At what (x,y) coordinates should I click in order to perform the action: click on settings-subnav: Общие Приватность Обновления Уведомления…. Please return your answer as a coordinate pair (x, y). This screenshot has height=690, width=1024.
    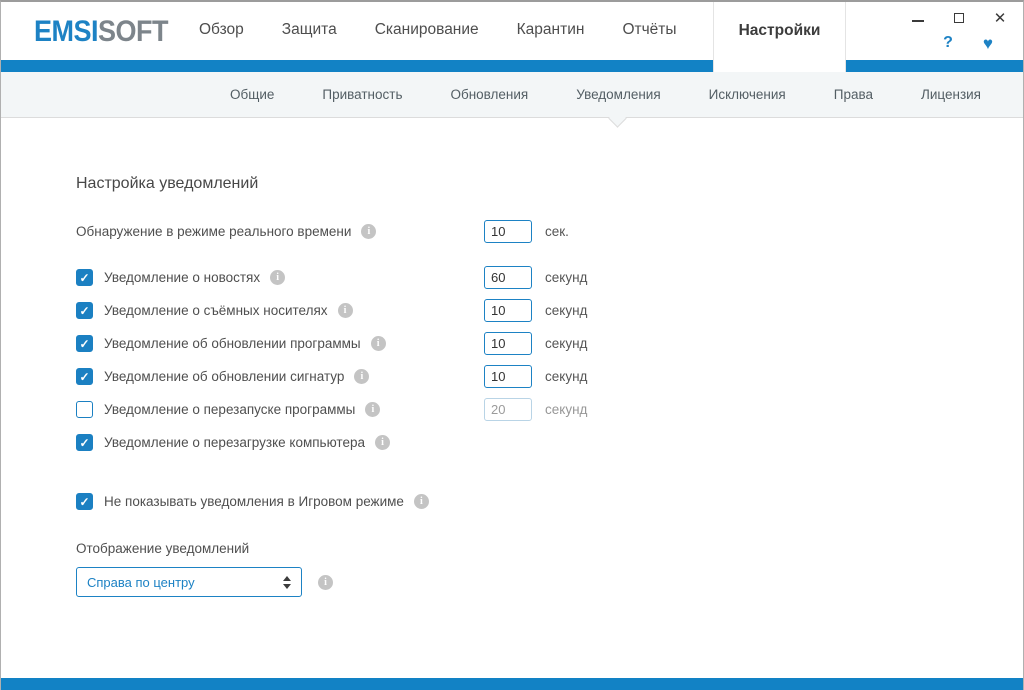
    Looking at the image, I should click on (512, 100).